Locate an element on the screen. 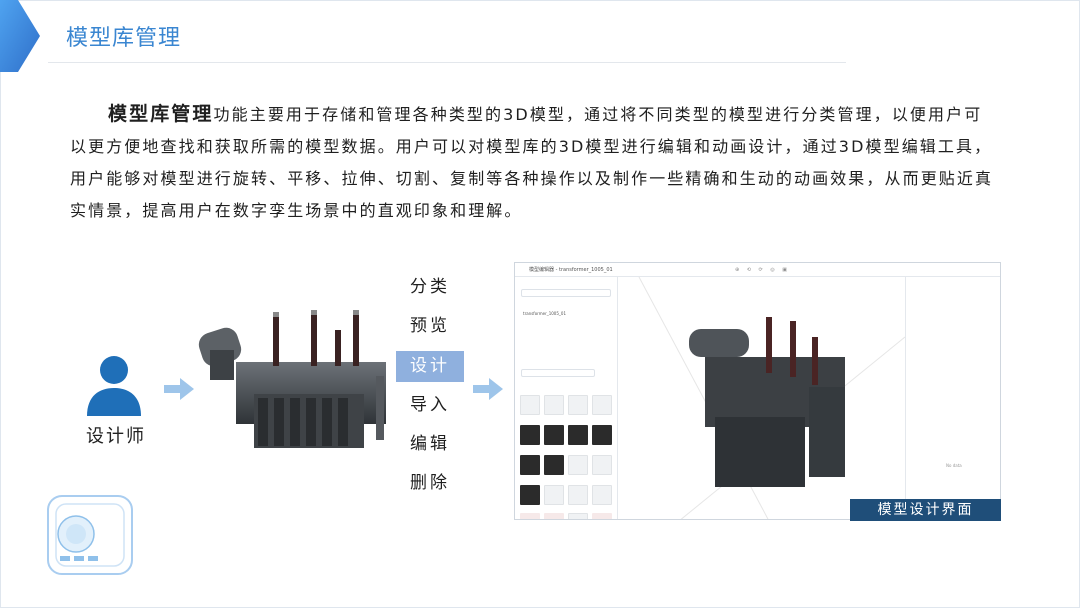  viewport-model-image is located at coordinates (772, 397).